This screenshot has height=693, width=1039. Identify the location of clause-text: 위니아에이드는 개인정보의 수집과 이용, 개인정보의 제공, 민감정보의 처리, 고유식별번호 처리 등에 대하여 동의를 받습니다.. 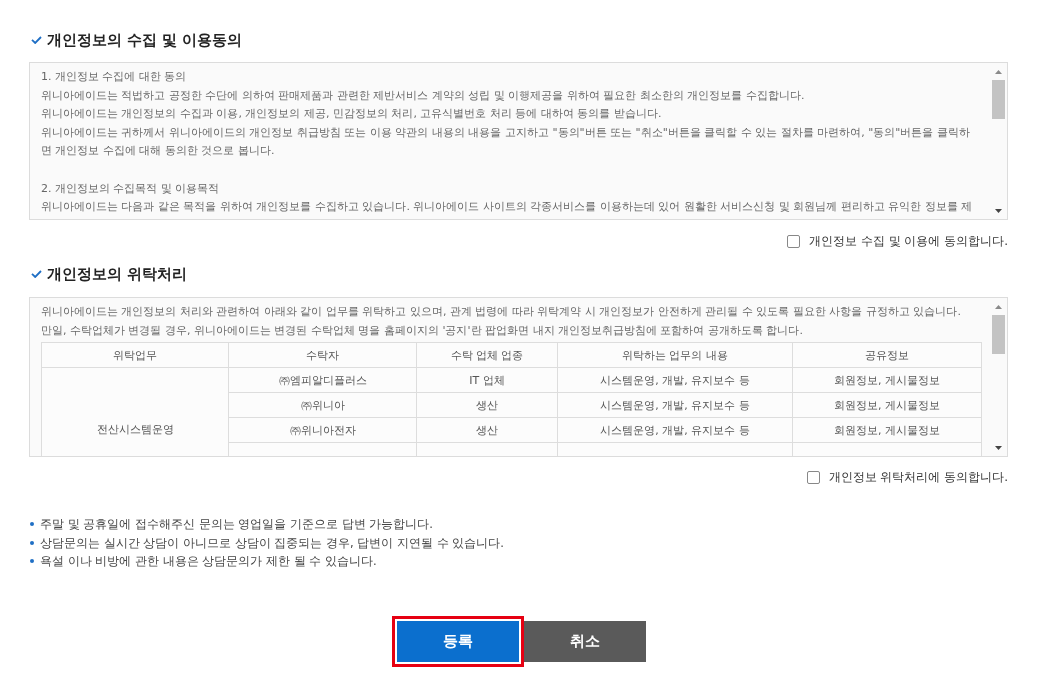
(352, 114).